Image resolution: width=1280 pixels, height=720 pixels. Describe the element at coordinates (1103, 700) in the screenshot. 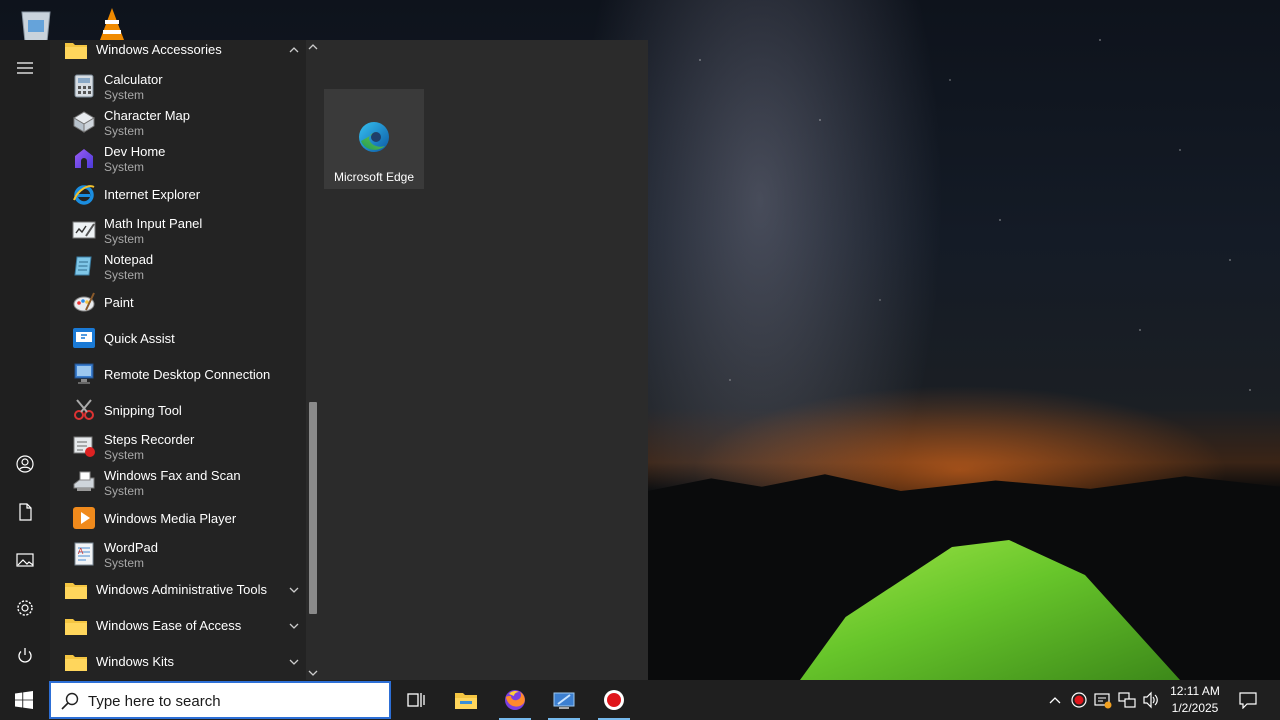

I see `tray-security` at that location.